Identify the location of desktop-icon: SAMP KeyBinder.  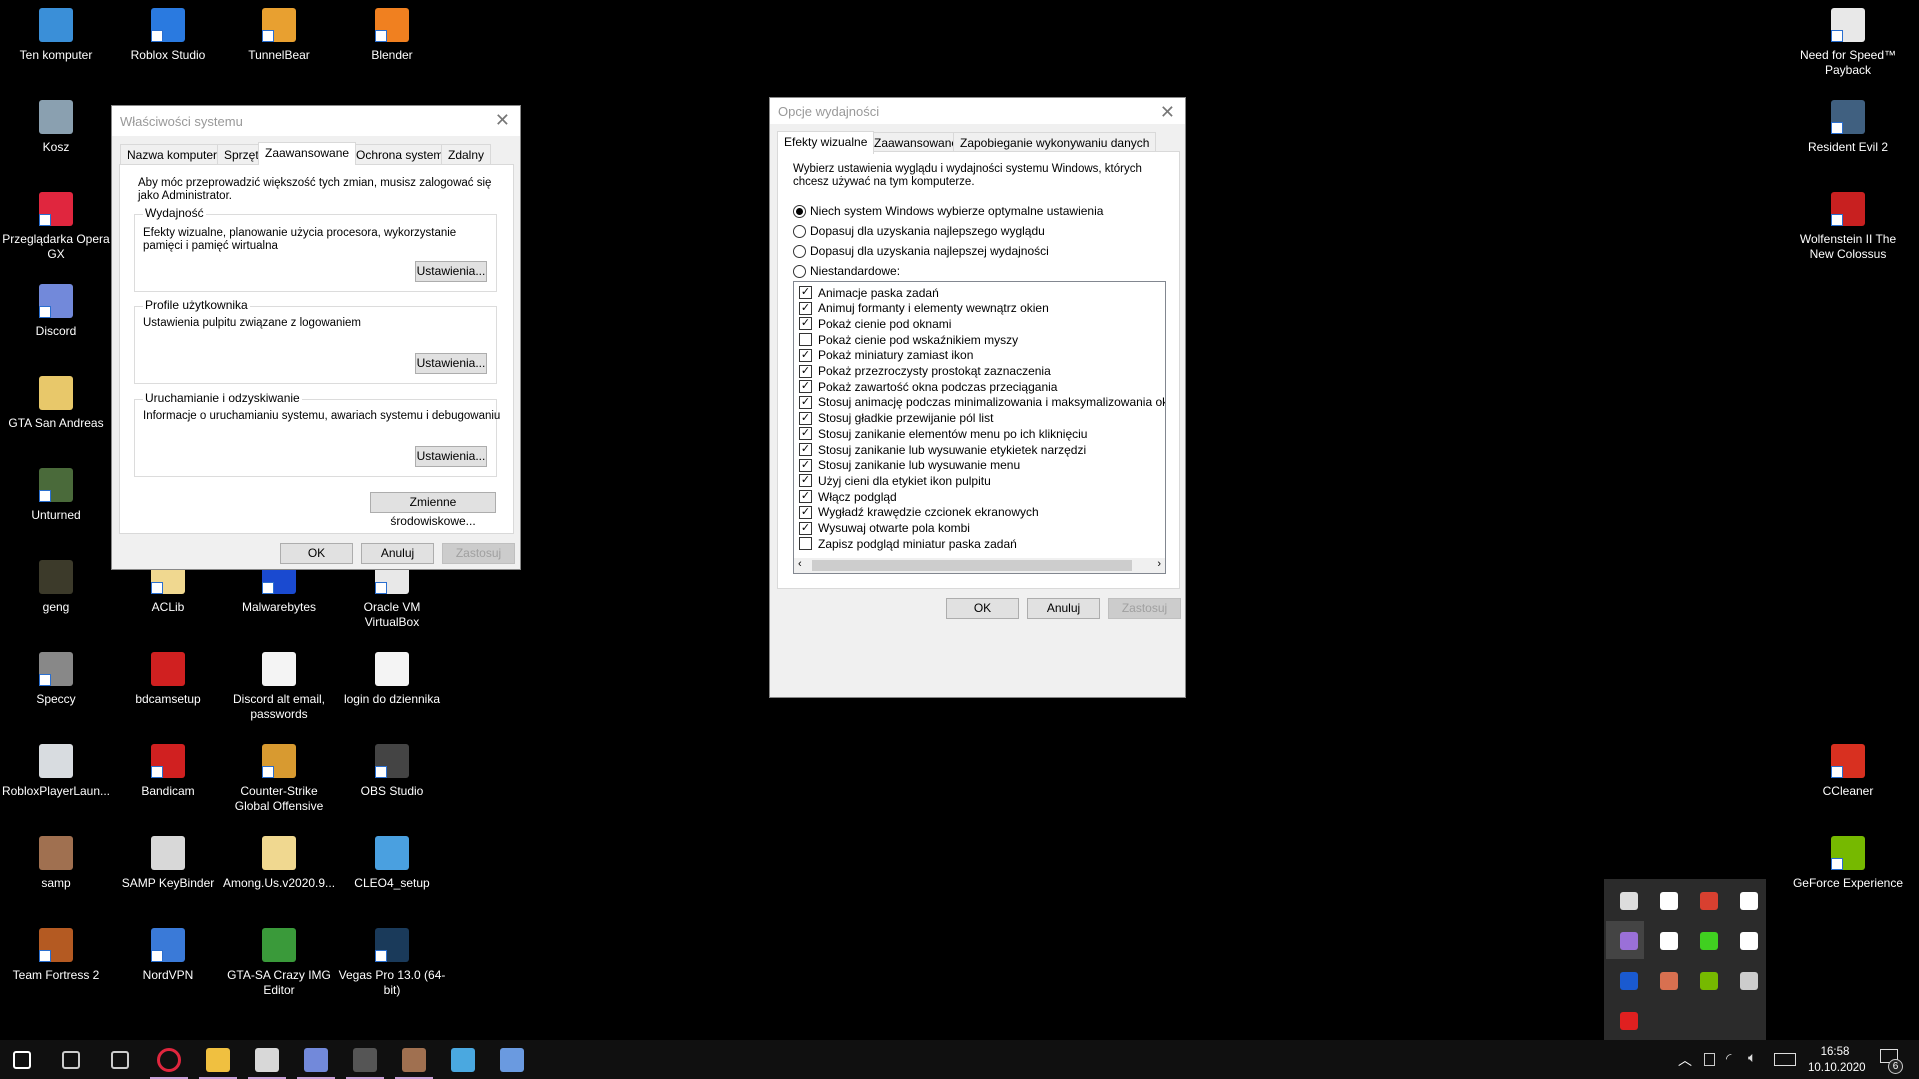
(168, 878).